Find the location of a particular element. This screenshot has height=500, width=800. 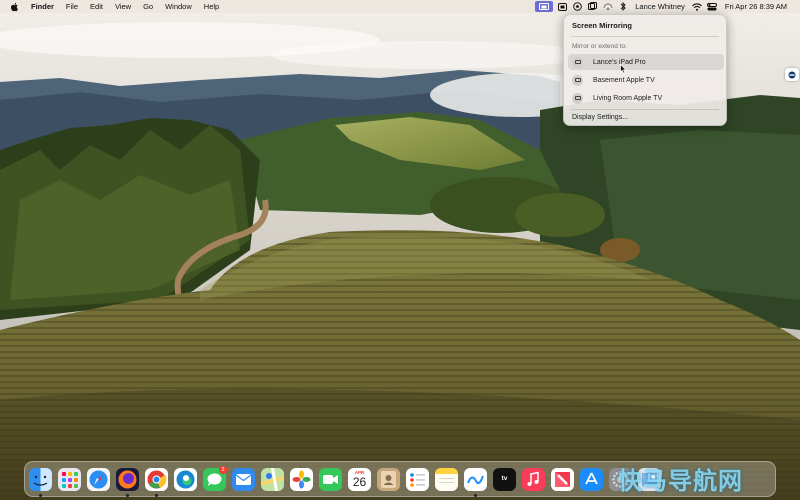

dock-contacts is located at coordinates (388, 479).